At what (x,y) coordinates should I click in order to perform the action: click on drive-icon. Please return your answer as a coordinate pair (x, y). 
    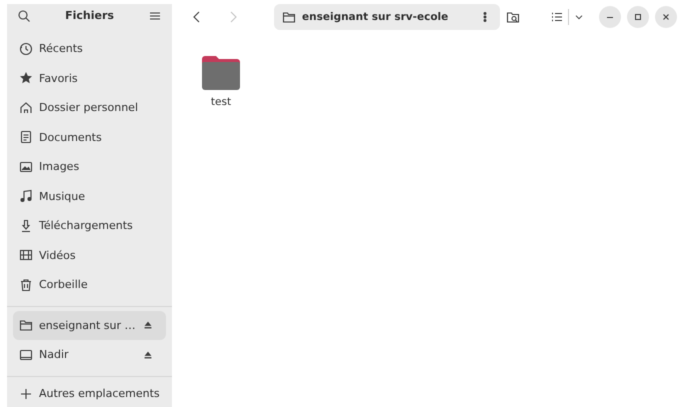
    Looking at the image, I should click on (26, 355).